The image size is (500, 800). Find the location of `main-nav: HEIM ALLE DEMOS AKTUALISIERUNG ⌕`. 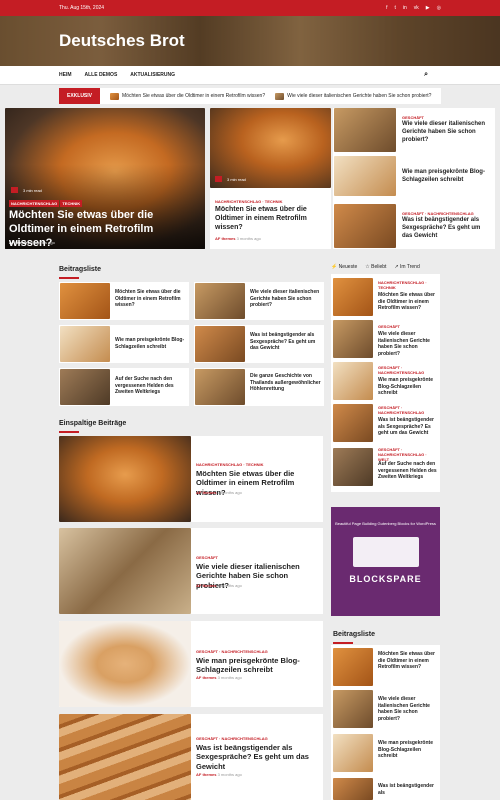

main-nav: HEIM ALLE DEMOS AKTUALISIERUNG ⌕ is located at coordinates (250, 75).